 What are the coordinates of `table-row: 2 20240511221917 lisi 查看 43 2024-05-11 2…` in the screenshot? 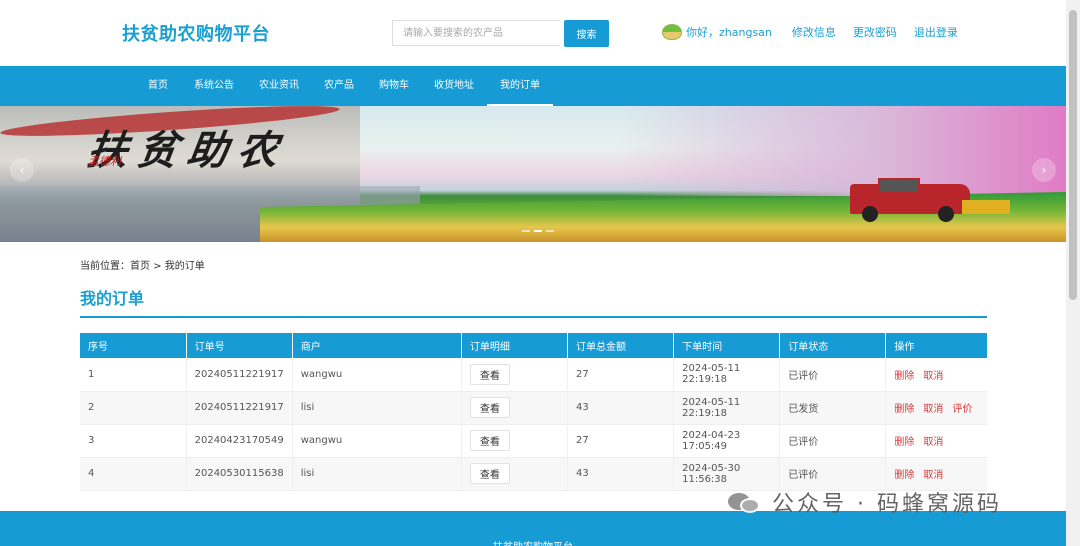 It's located at (533, 407).